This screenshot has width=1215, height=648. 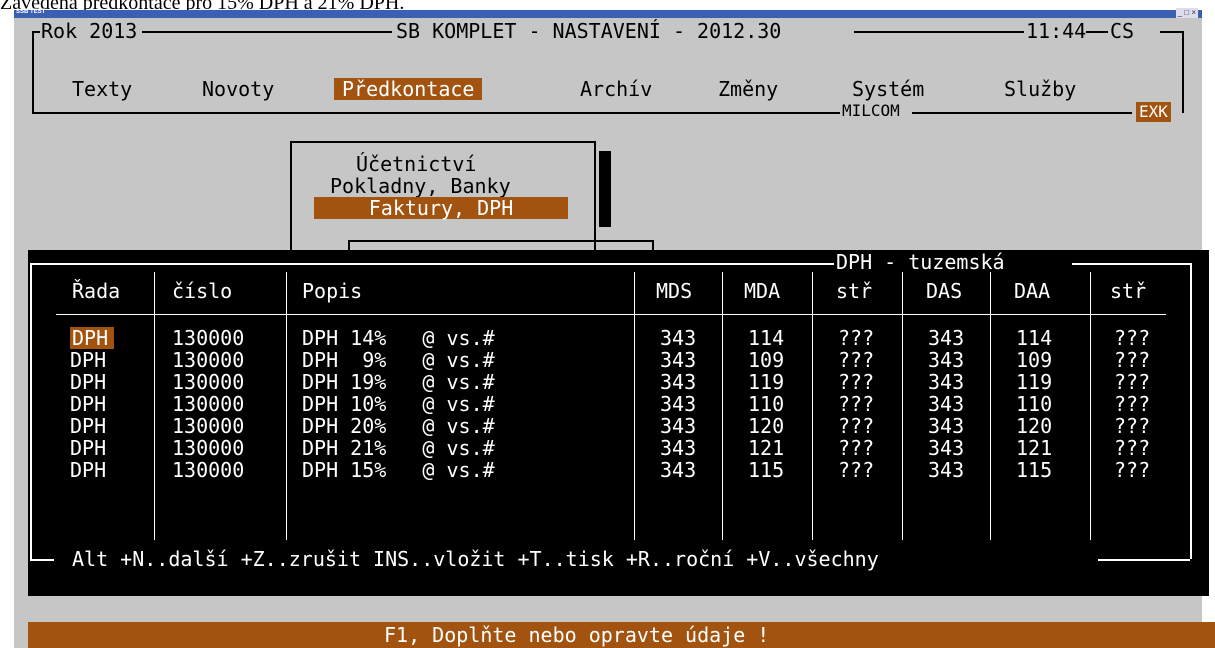 What do you see at coordinates (1040, 89) in the screenshot?
I see `menu-sluzby: Služby` at bounding box center [1040, 89].